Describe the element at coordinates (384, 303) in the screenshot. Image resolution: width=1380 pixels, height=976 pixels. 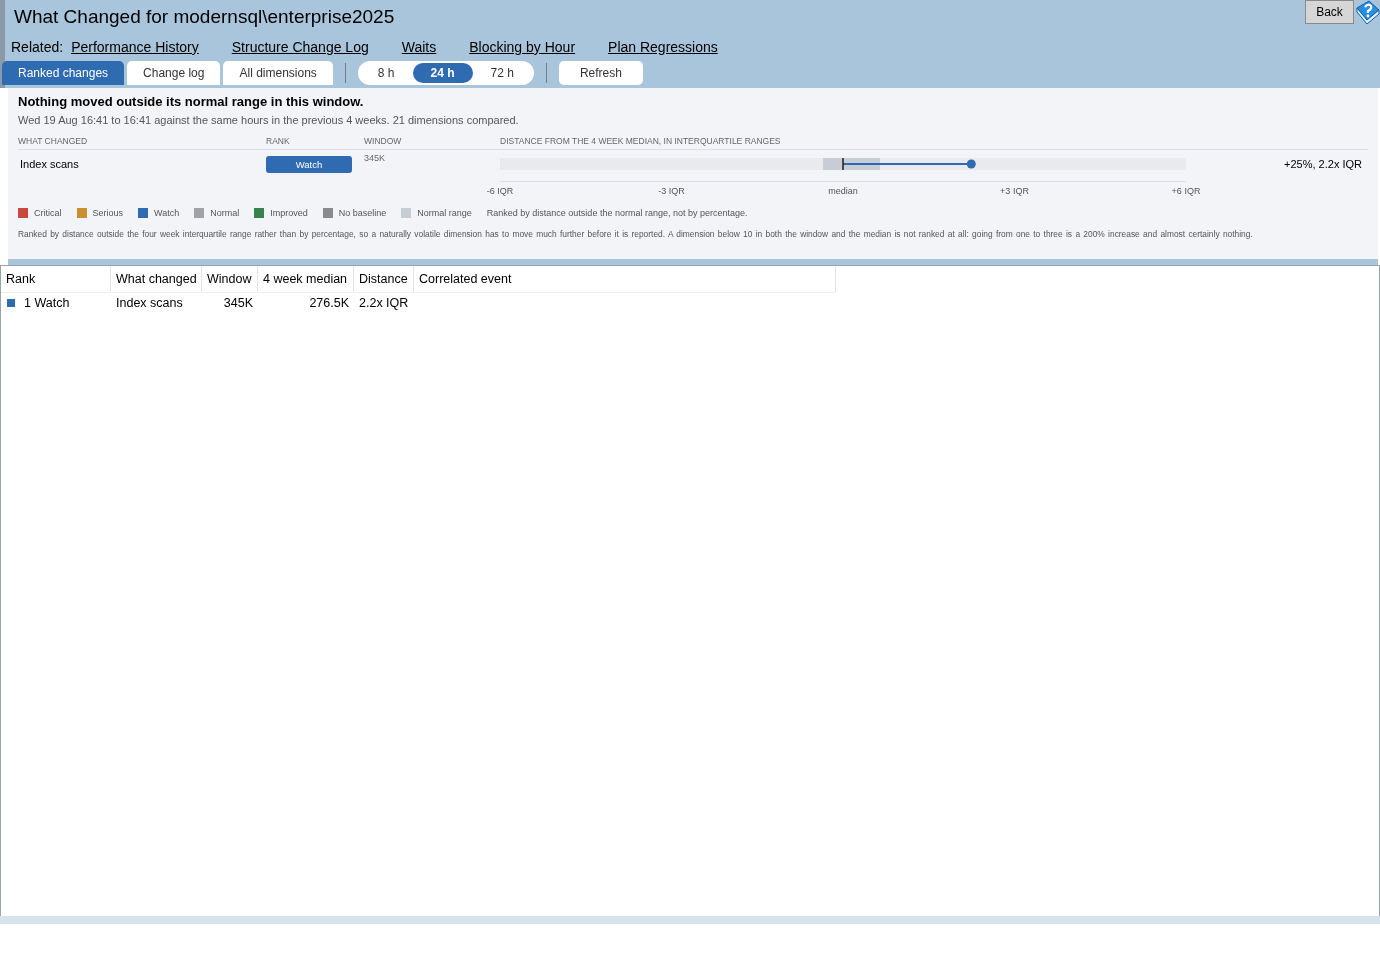
I see `table-cell: 2.2x IQR` at that location.